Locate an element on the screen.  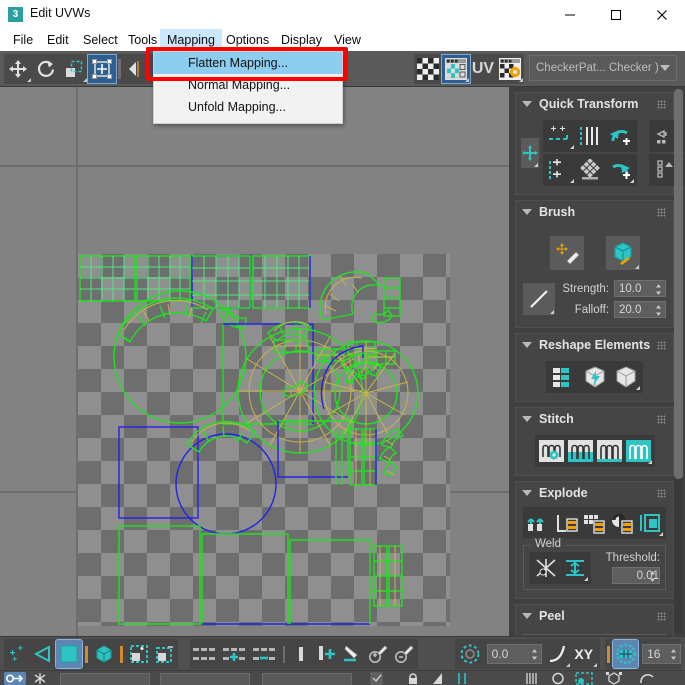
stitch-target-icon is located at coordinates (609, 451).